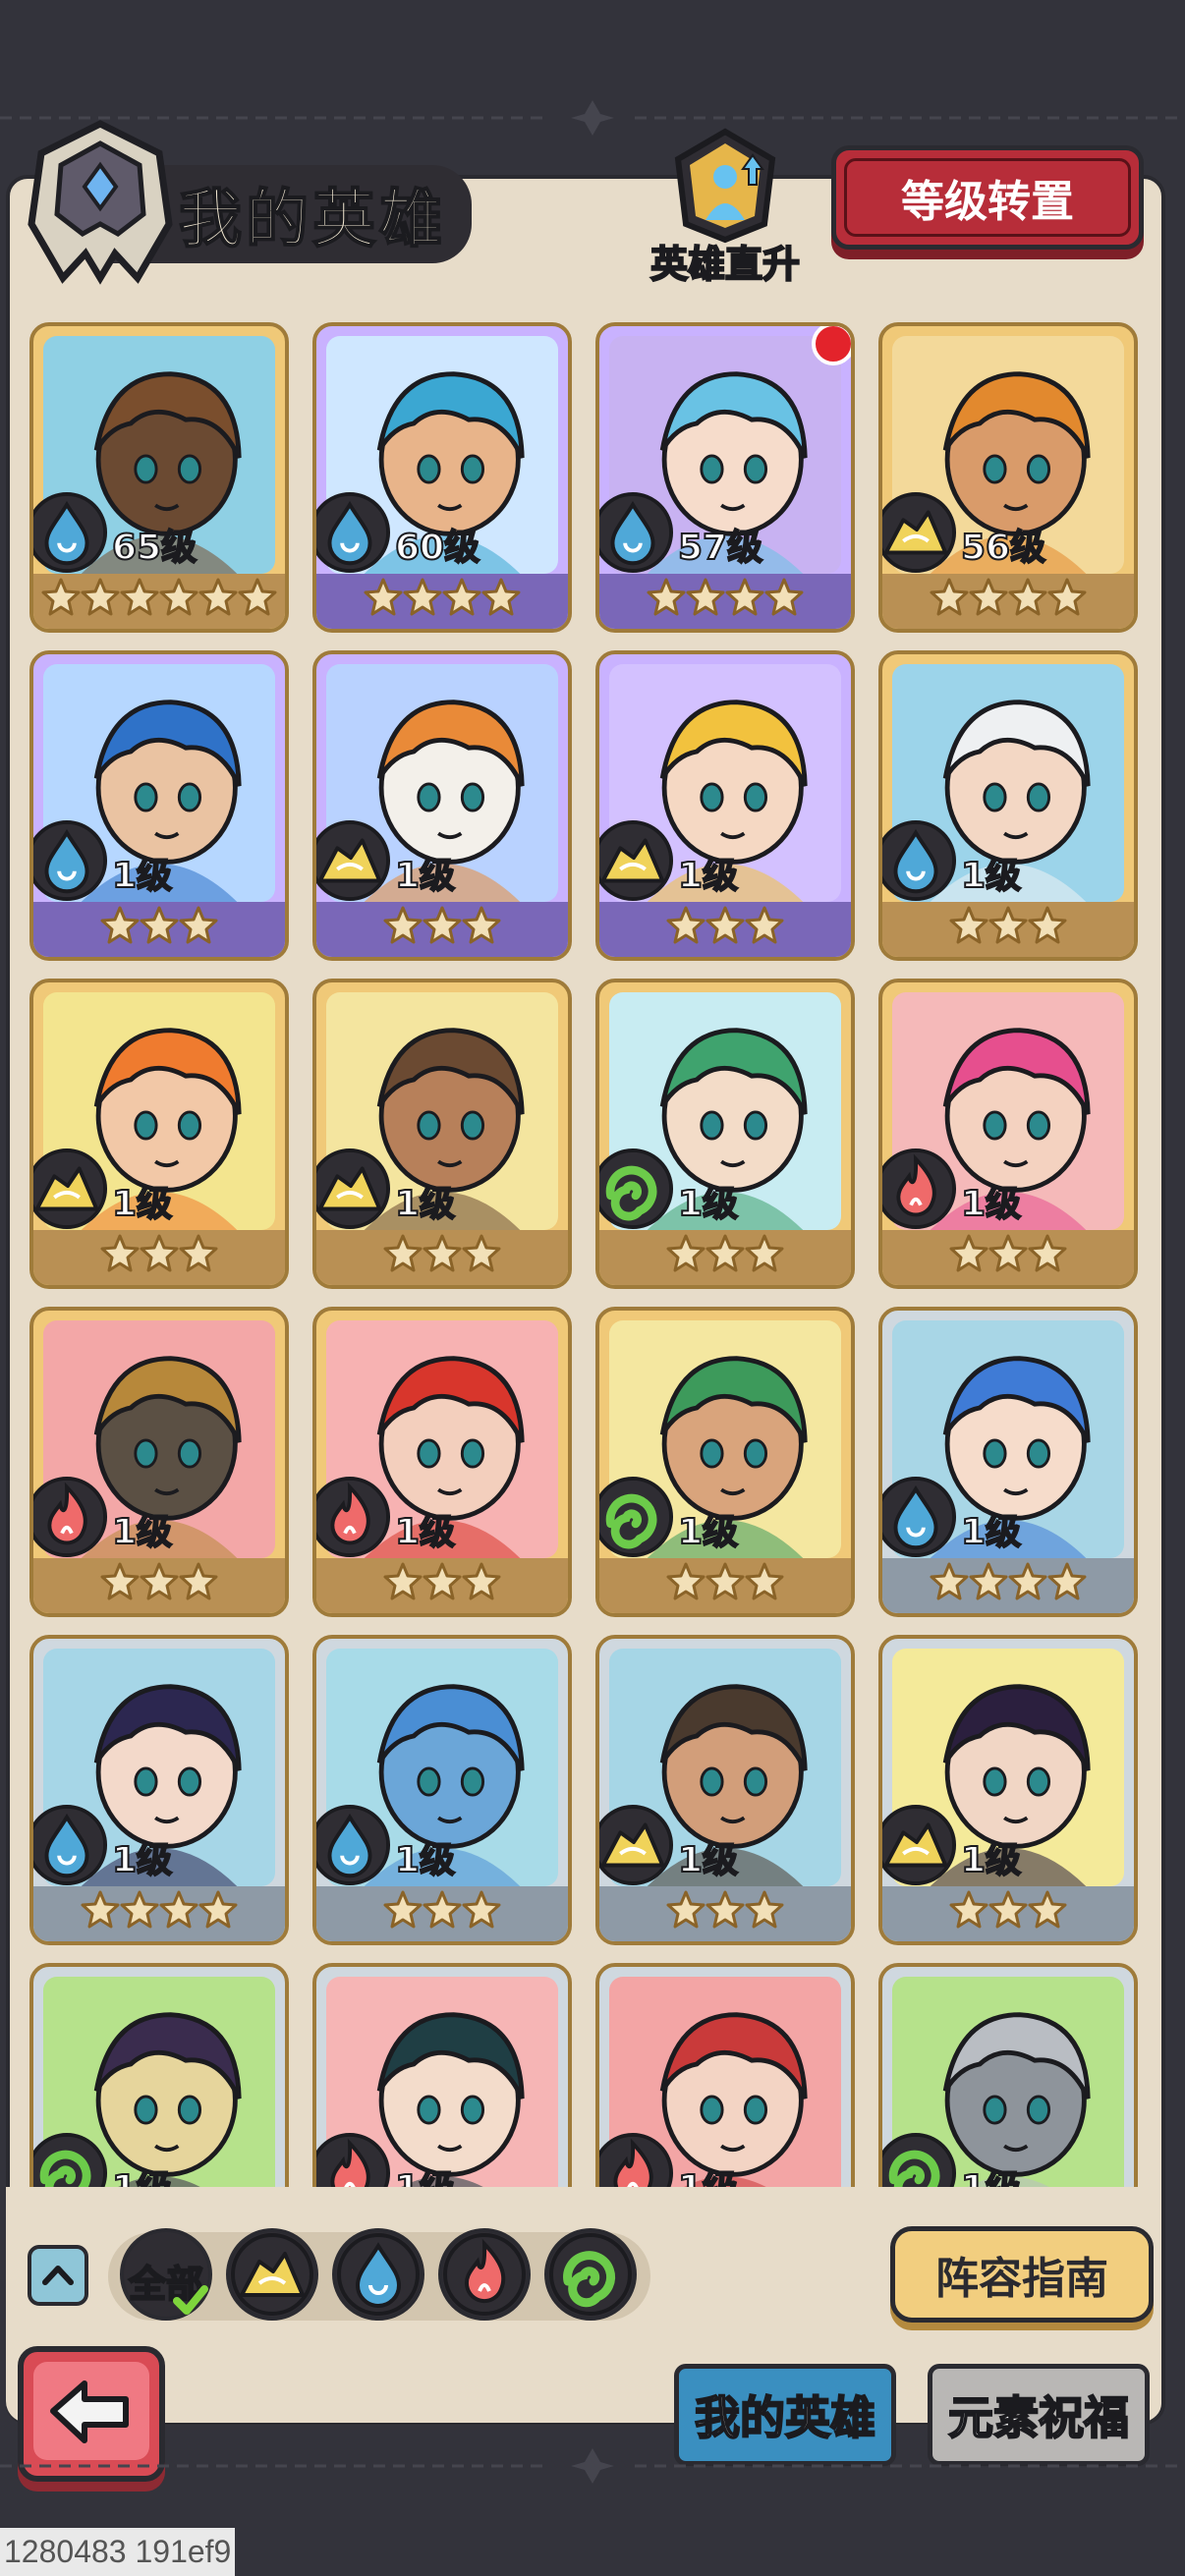  What do you see at coordinates (118, 2552) in the screenshot?
I see `build-id-label: 1280483 191ef9` at bounding box center [118, 2552].